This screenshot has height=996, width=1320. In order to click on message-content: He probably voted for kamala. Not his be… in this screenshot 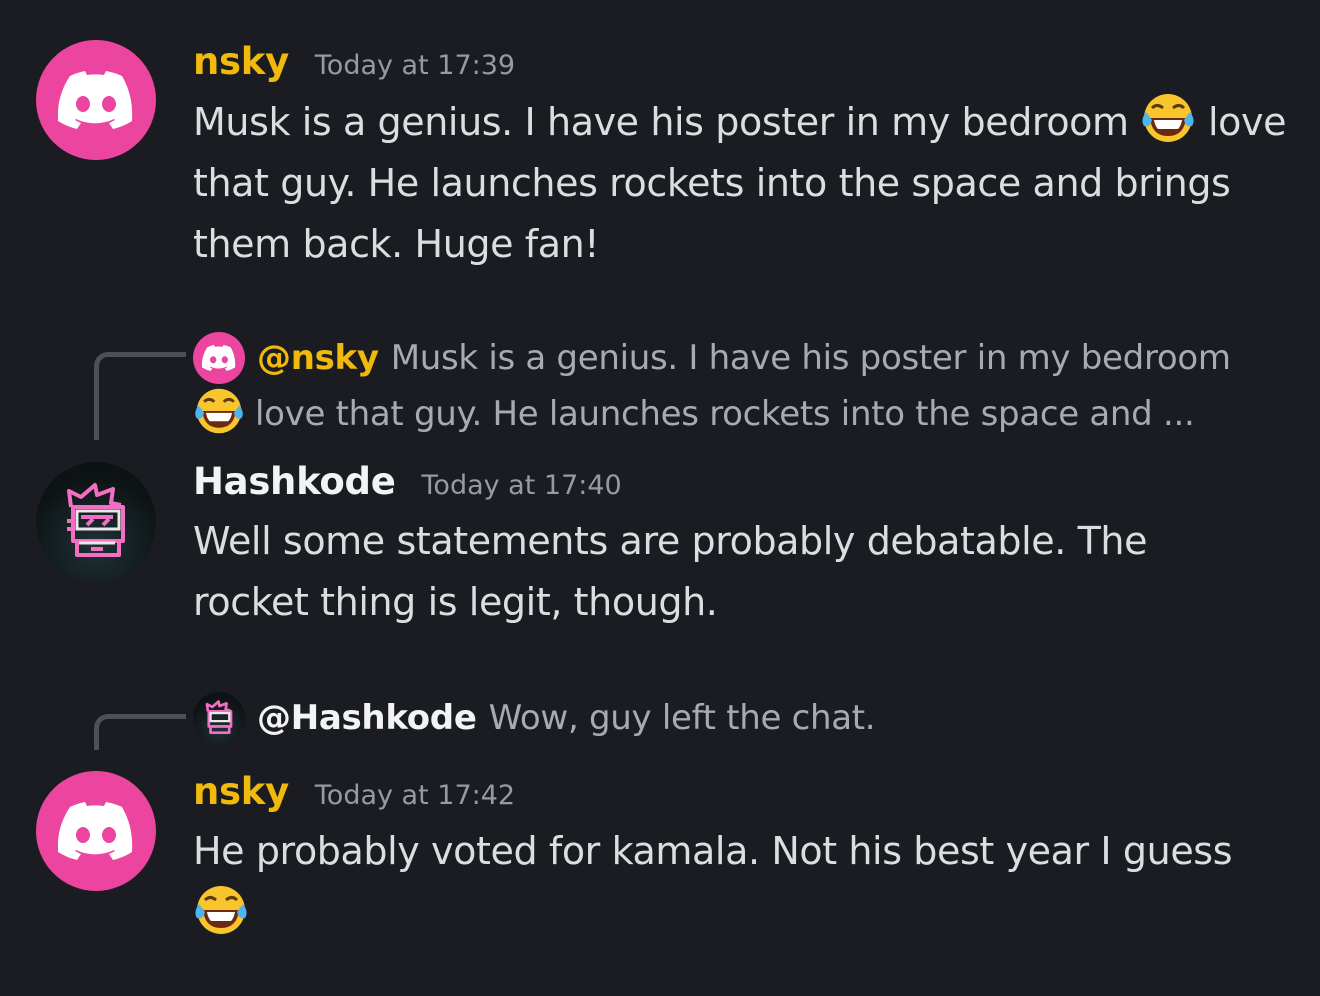, I will do `click(743, 883)`.